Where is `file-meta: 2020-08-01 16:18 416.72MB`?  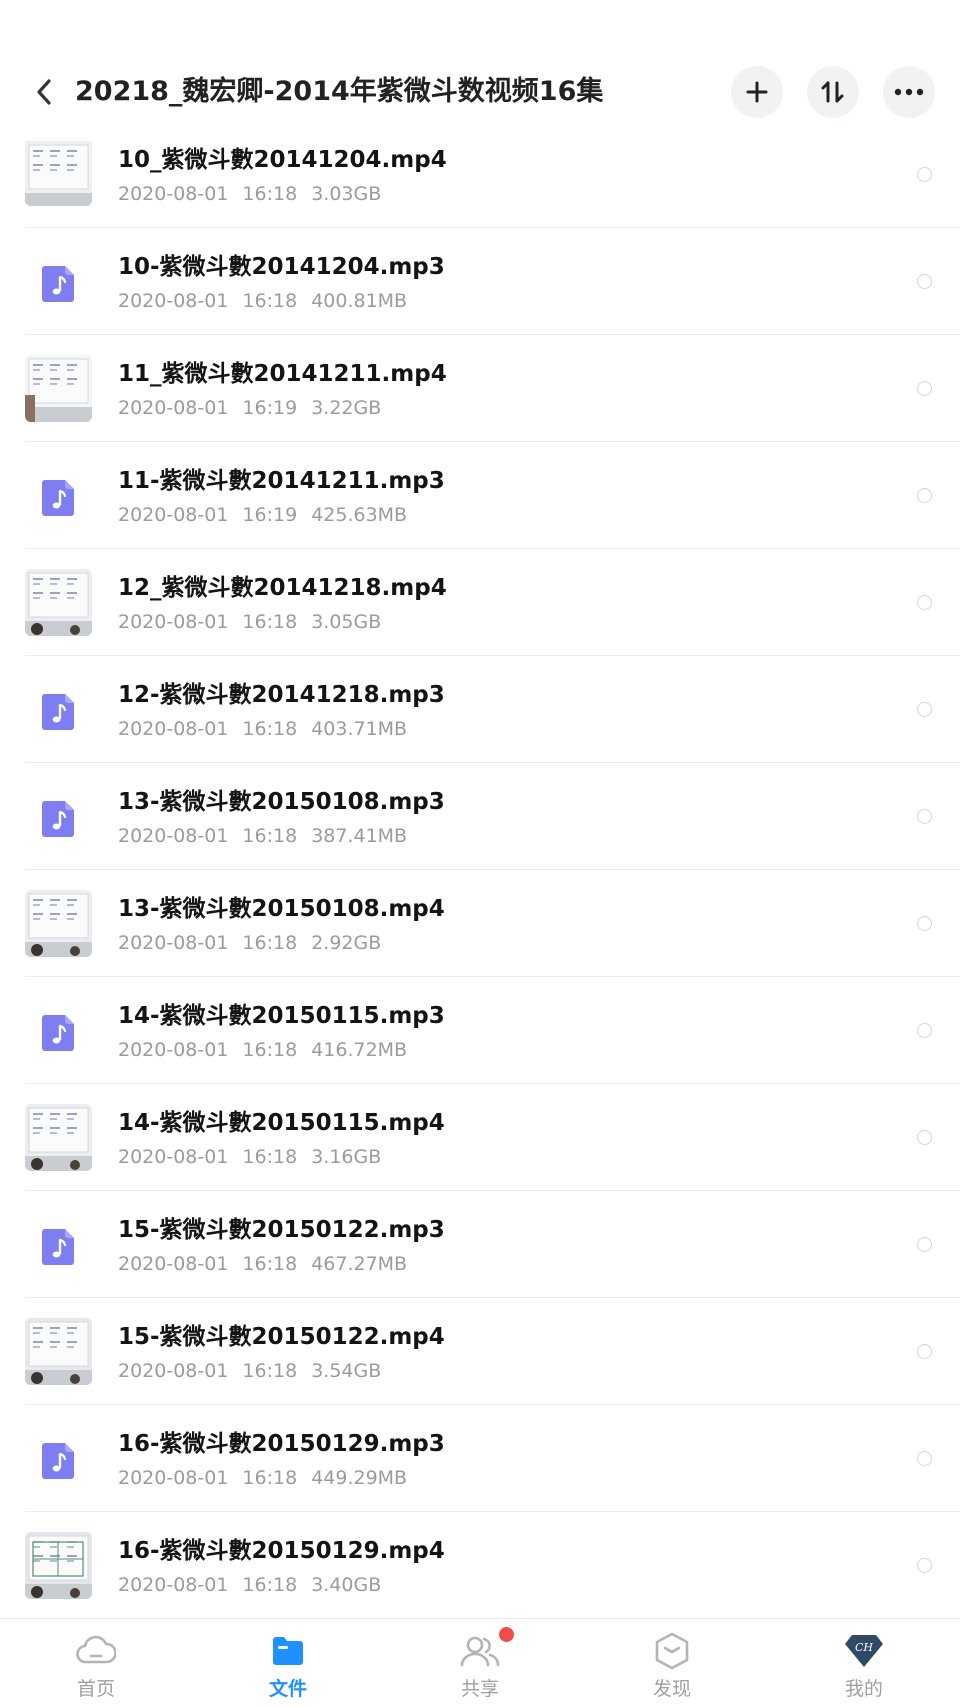 file-meta: 2020-08-01 16:18 416.72MB is located at coordinates (269, 1050).